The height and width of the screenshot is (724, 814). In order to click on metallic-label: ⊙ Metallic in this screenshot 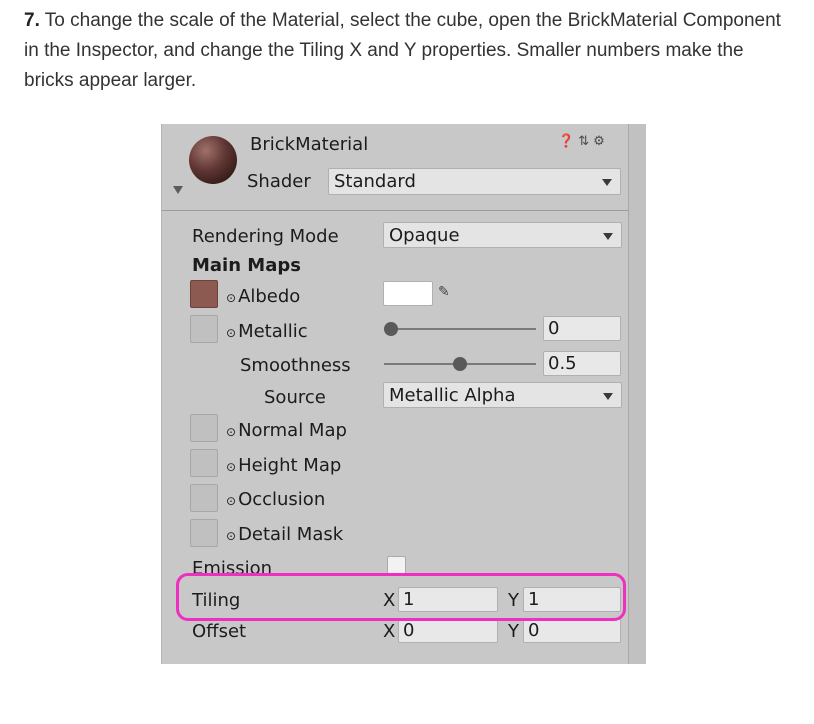, I will do `click(267, 331)`.